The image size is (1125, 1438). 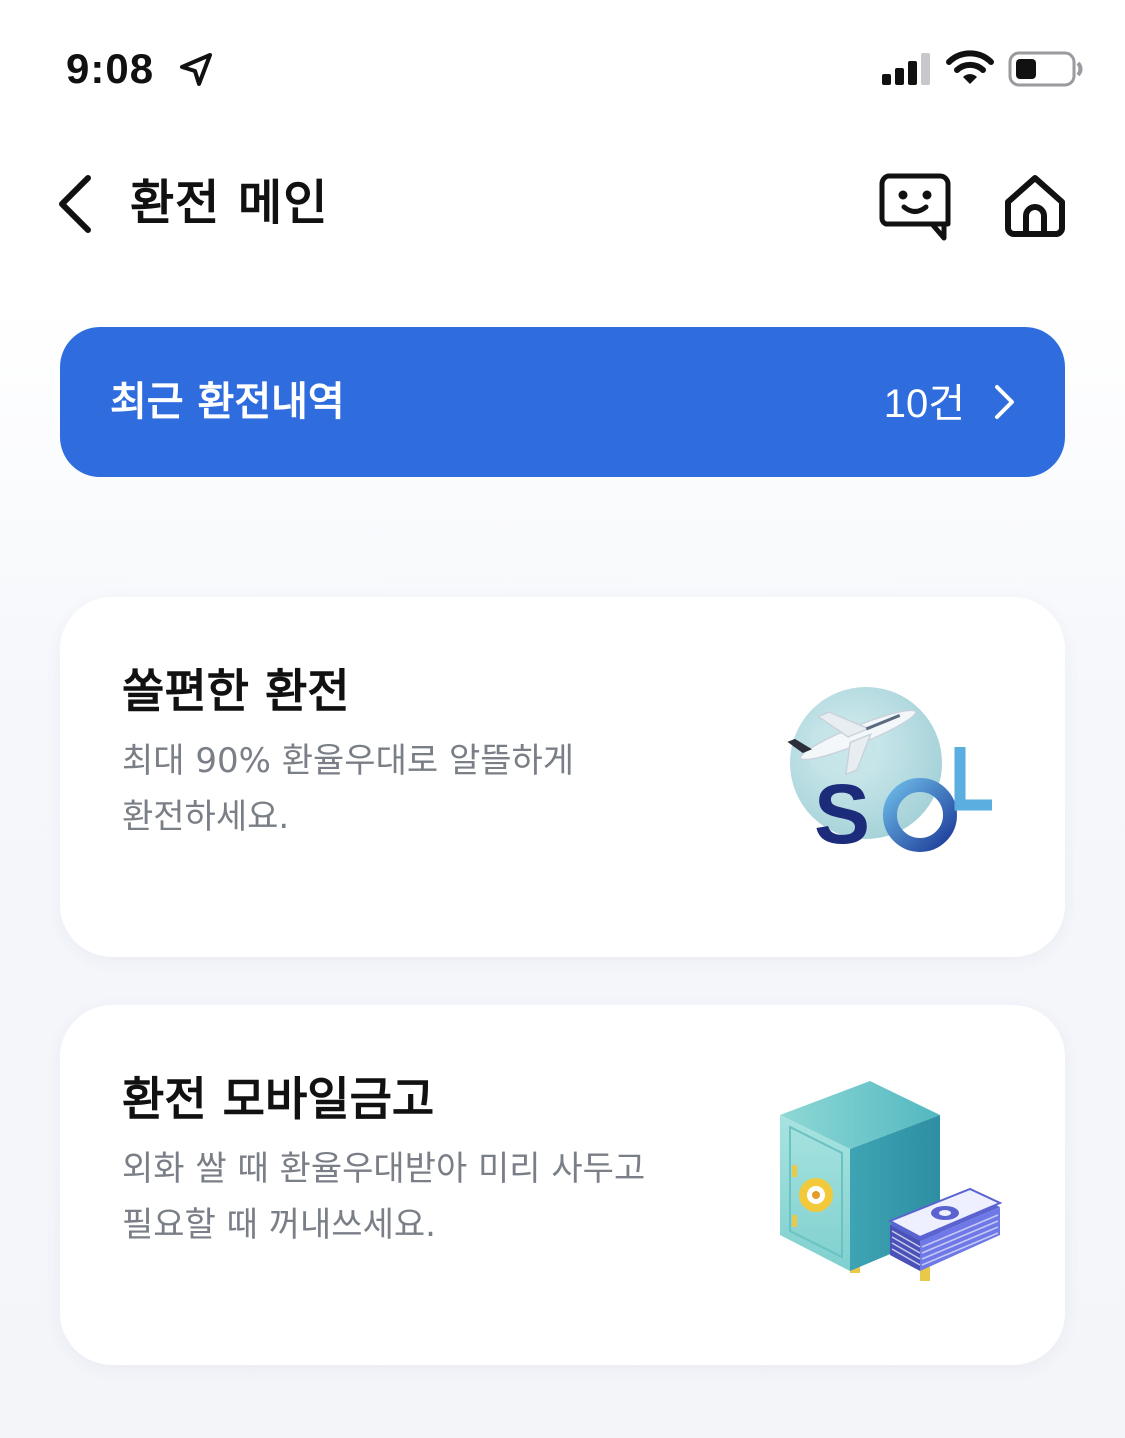 I want to click on chevron-right-icon, so click(x=1004, y=402).